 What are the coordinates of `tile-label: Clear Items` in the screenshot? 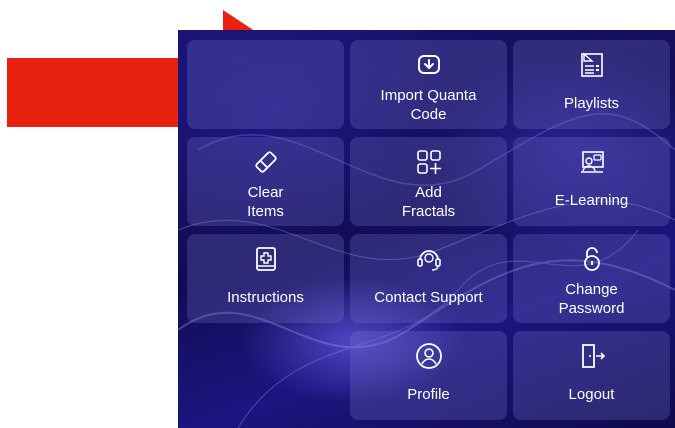 It's located at (265, 202).